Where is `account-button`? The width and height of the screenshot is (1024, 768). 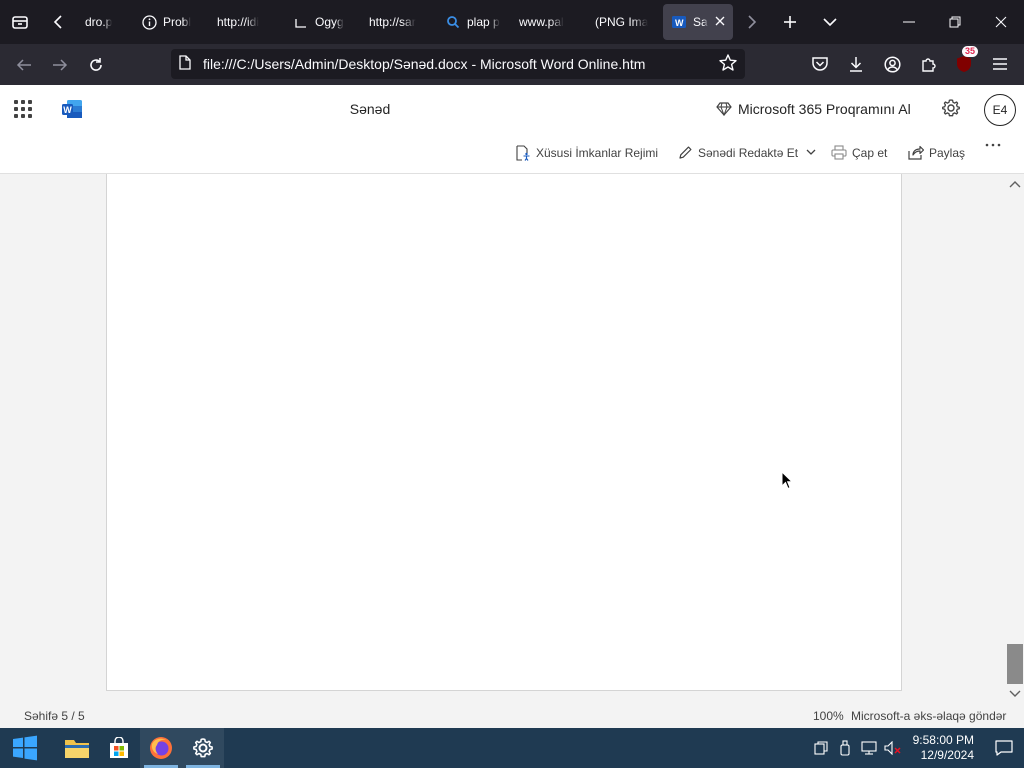 account-button is located at coordinates (892, 64).